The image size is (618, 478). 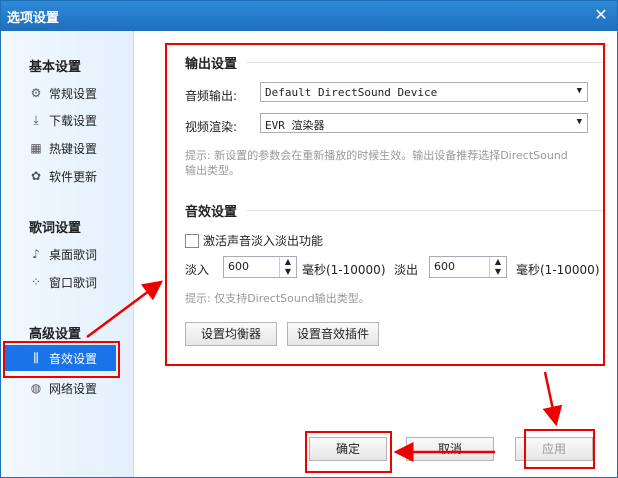 What do you see at coordinates (552, 399) in the screenshot?
I see `annotation-arrow-to-apply` at bounding box center [552, 399].